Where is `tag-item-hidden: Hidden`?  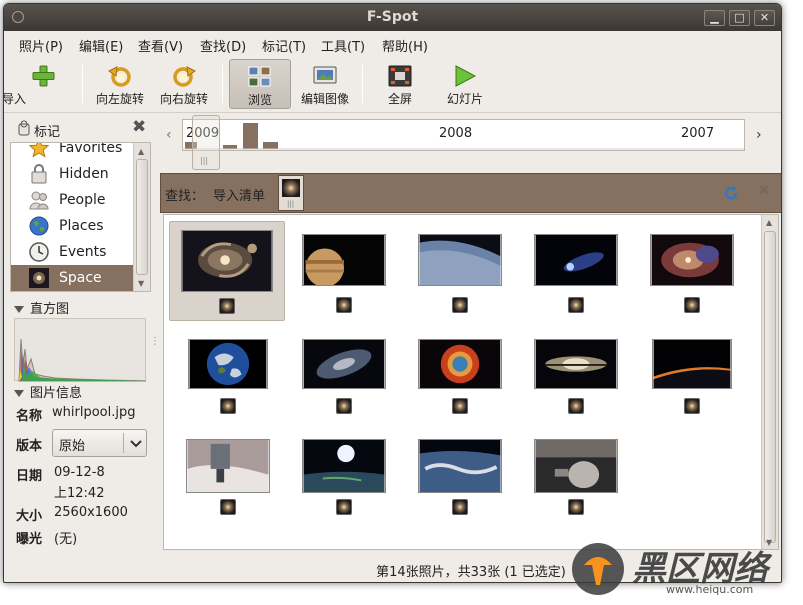
tag-item-hidden: Hidden is located at coordinates (72, 174).